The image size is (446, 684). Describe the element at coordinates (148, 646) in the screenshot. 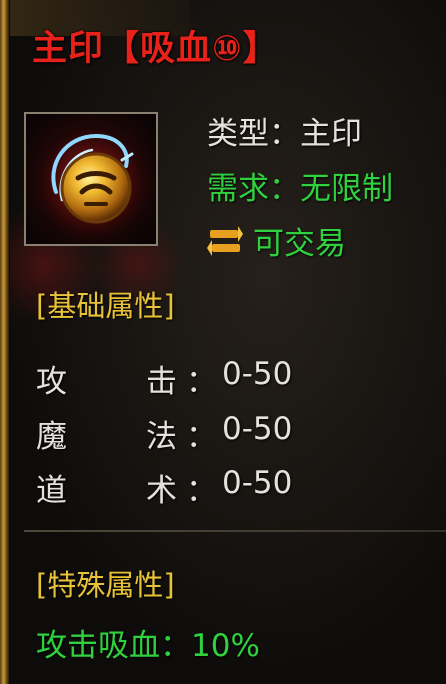

I see `lifesteal-stat: 攻击吸血：10%` at that location.